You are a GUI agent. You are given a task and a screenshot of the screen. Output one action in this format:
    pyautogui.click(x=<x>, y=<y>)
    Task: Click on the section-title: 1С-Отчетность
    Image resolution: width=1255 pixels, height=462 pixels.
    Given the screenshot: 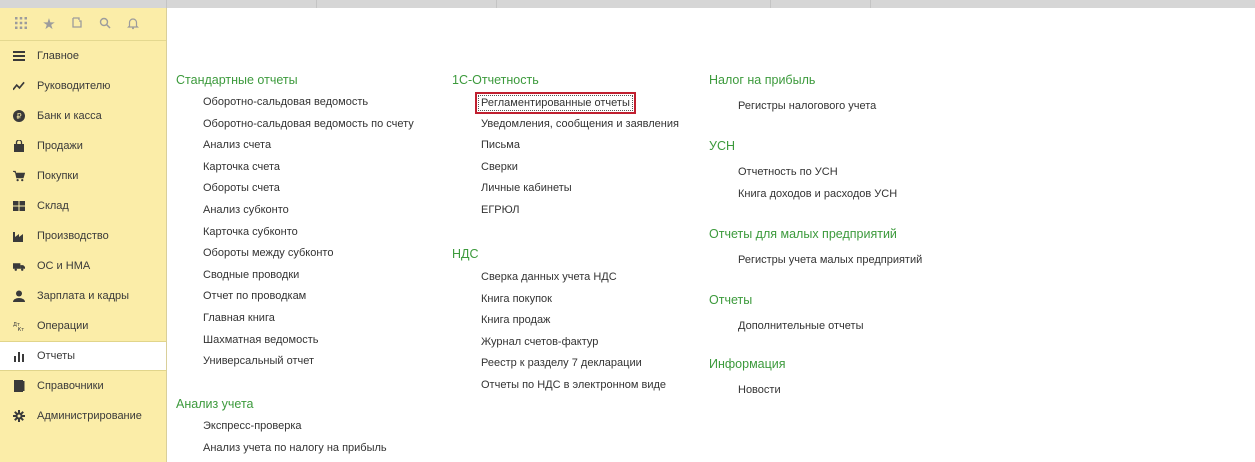 What is the action you would take?
    pyautogui.click(x=495, y=80)
    